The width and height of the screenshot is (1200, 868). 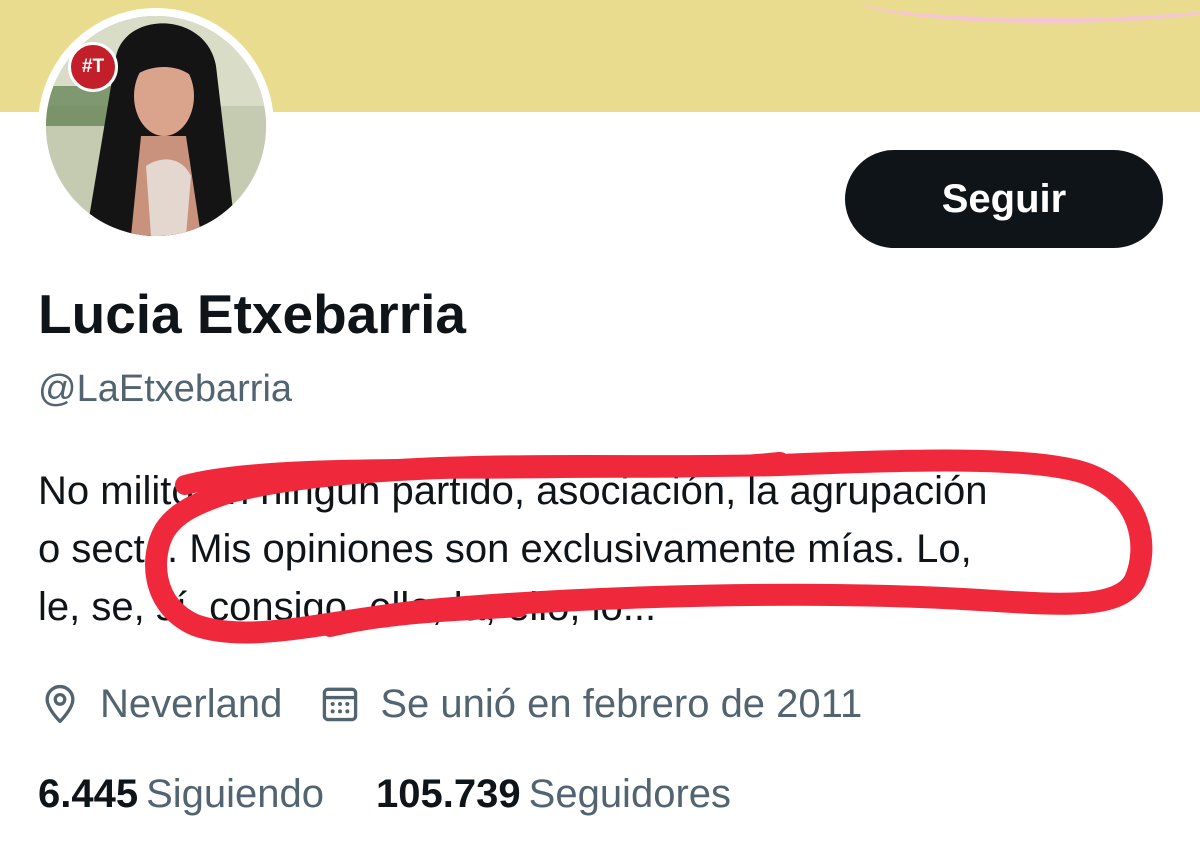 I want to click on location-item: Neverland, so click(x=160, y=704).